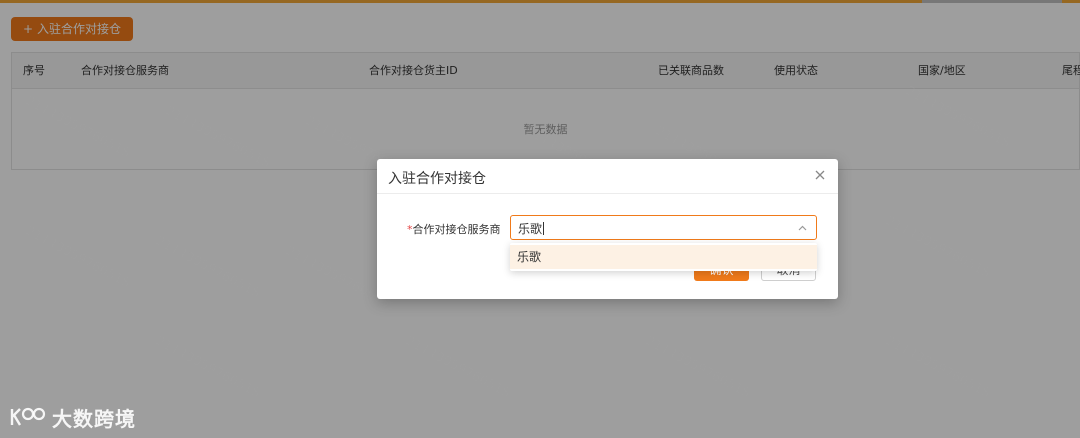 The image size is (1080, 438). I want to click on close-icon, so click(820, 175).